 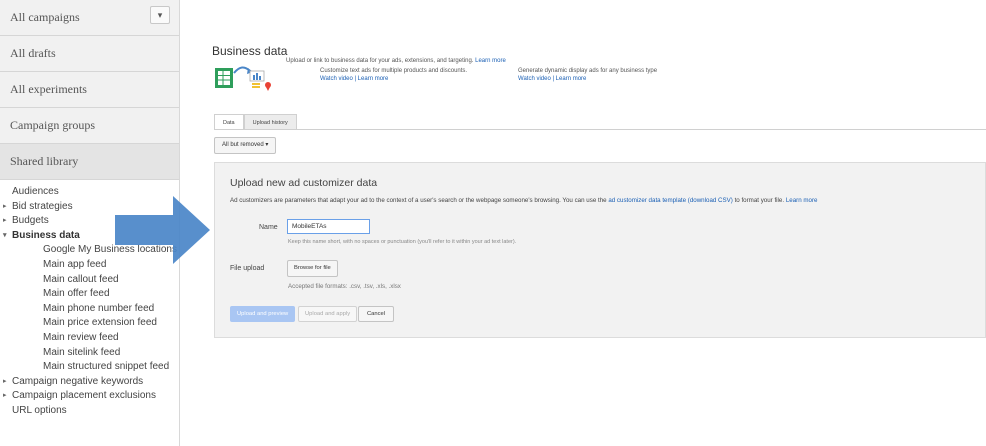 What do you see at coordinates (376, 314) in the screenshot?
I see `cancel-button: Cancel` at bounding box center [376, 314].